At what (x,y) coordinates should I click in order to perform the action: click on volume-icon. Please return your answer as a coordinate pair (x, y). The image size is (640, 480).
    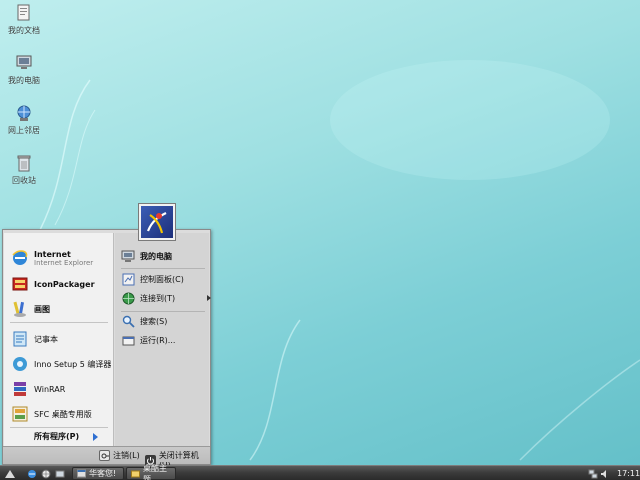
    Looking at the image, I should click on (605, 474).